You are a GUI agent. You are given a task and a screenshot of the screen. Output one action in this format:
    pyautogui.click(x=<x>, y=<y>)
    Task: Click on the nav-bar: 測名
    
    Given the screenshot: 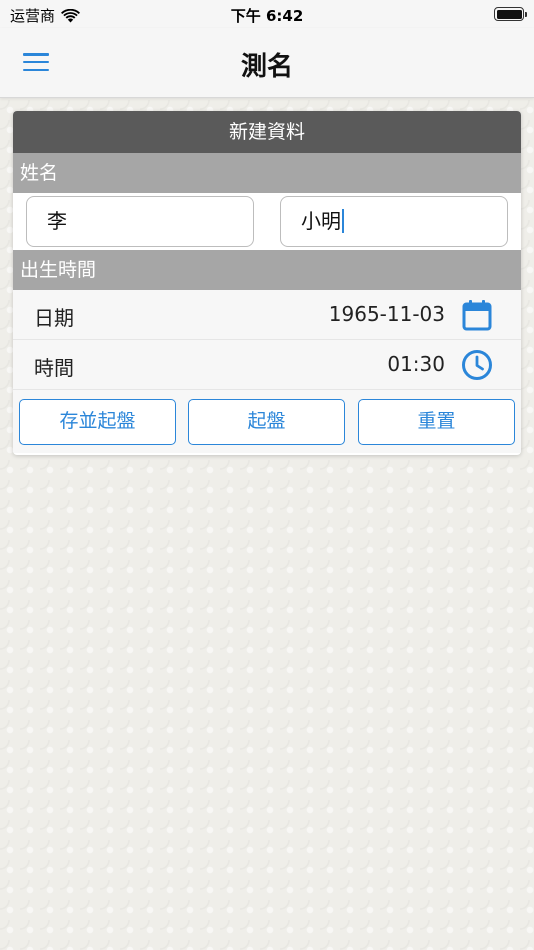 What is the action you would take?
    pyautogui.click(x=267, y=63)
    